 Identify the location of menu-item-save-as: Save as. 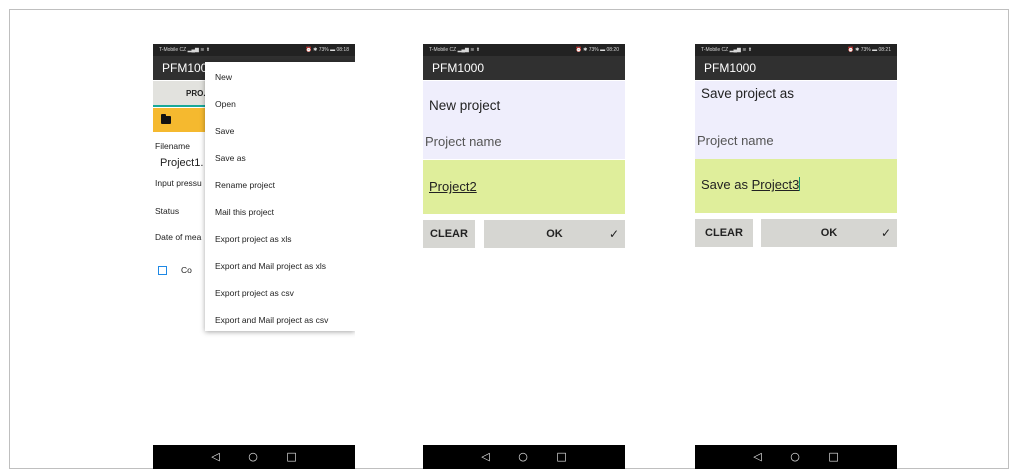
(230, 158).